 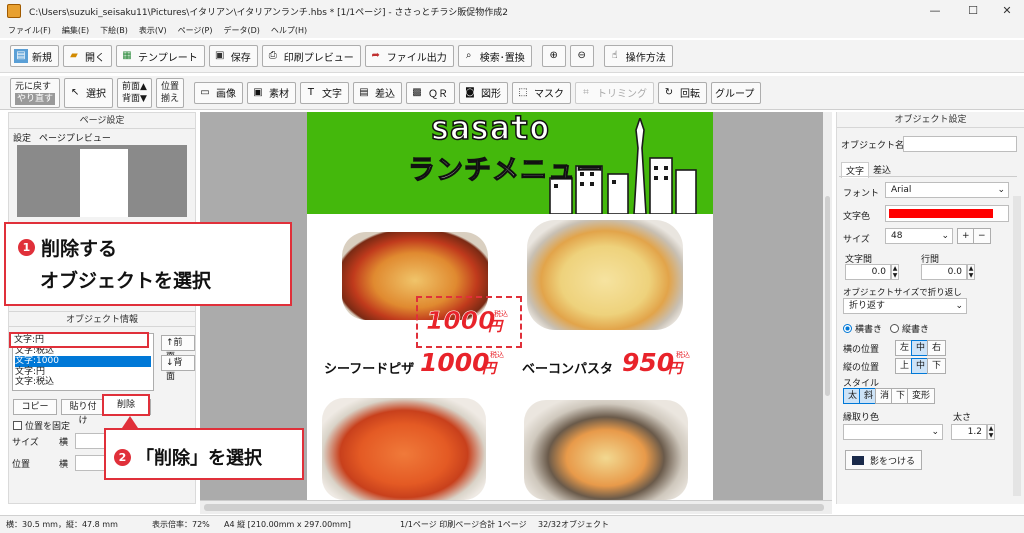 I want to click on item1-name: シーフードピザ, so click(x=369, y=367).